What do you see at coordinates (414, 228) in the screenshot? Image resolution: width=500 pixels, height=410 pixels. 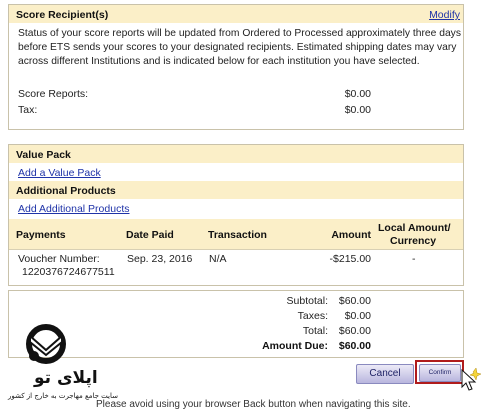 I see `local-amount-column-header-line-1: Local Amount/` at bounding box center [414, 228].